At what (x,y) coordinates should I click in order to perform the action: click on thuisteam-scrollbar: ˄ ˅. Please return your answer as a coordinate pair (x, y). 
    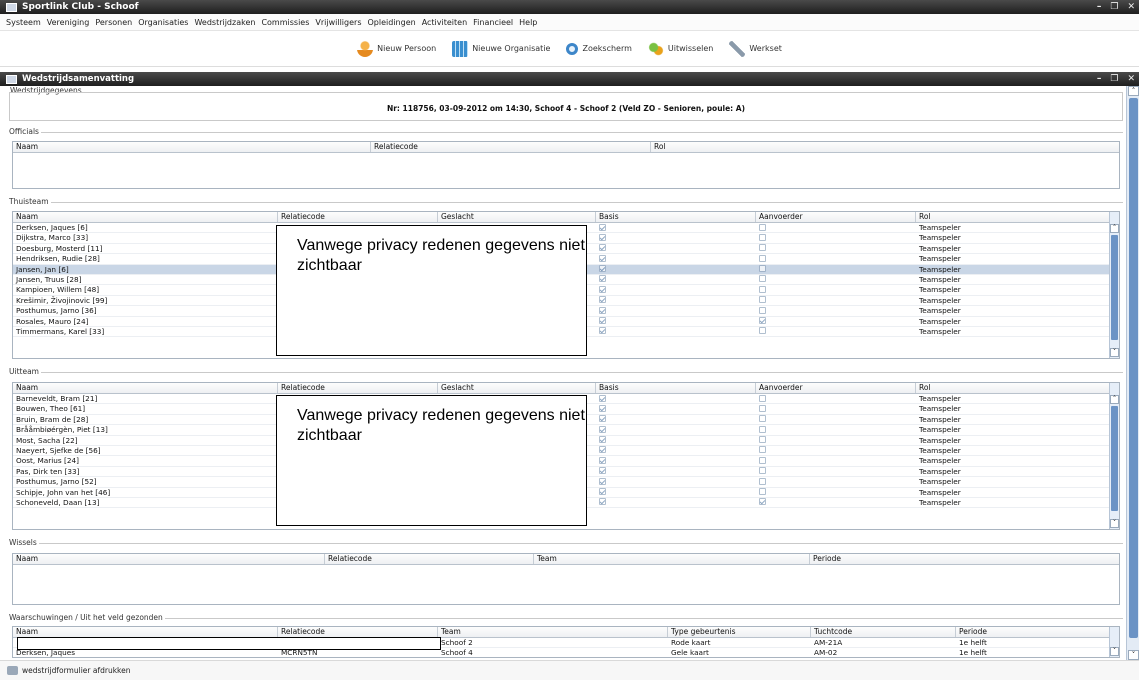
    Looking at the image, I should click on (1114, 285).